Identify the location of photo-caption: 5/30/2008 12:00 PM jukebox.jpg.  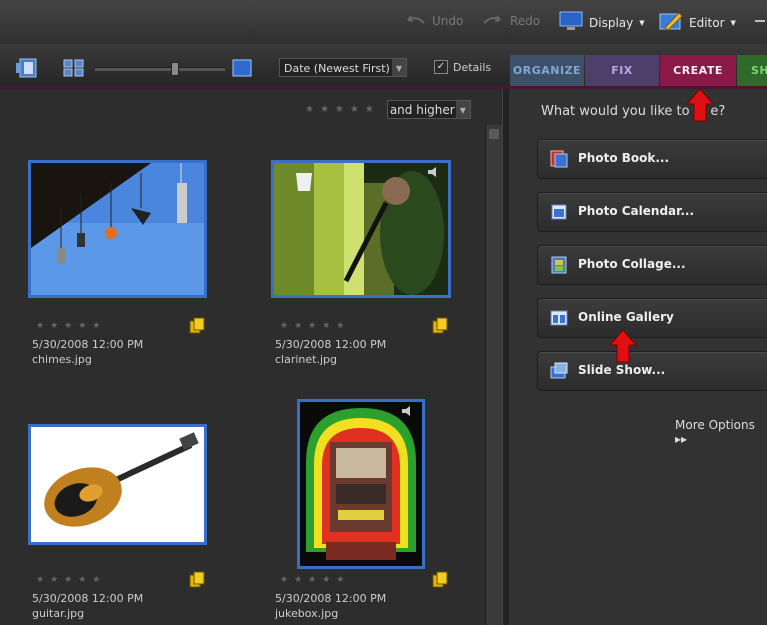
(330, 606).